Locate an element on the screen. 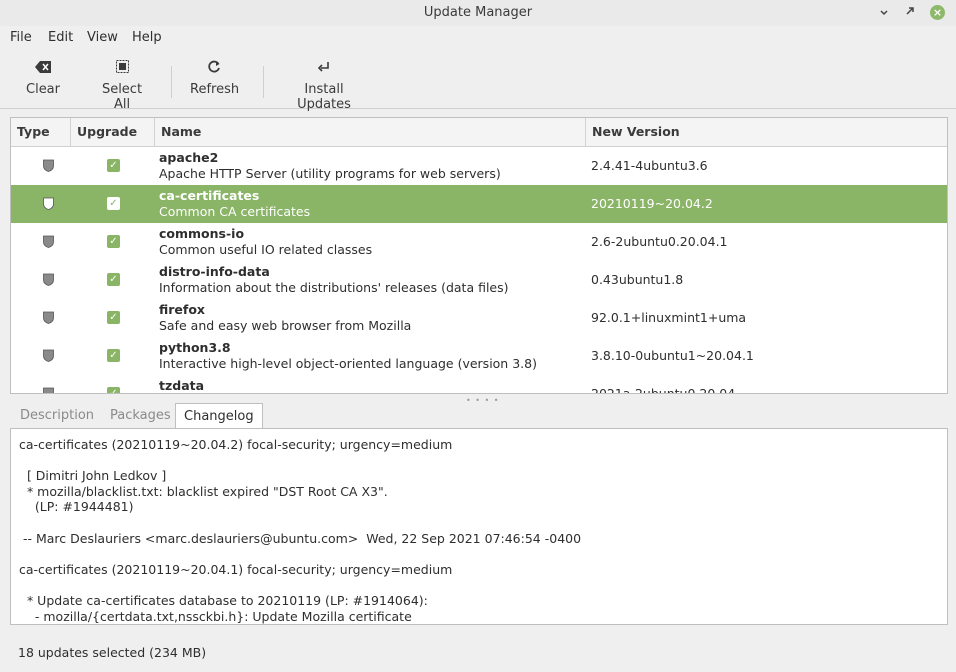 The image size is (956, 672). package-name: tzdata is located at coordinates (182, 385).